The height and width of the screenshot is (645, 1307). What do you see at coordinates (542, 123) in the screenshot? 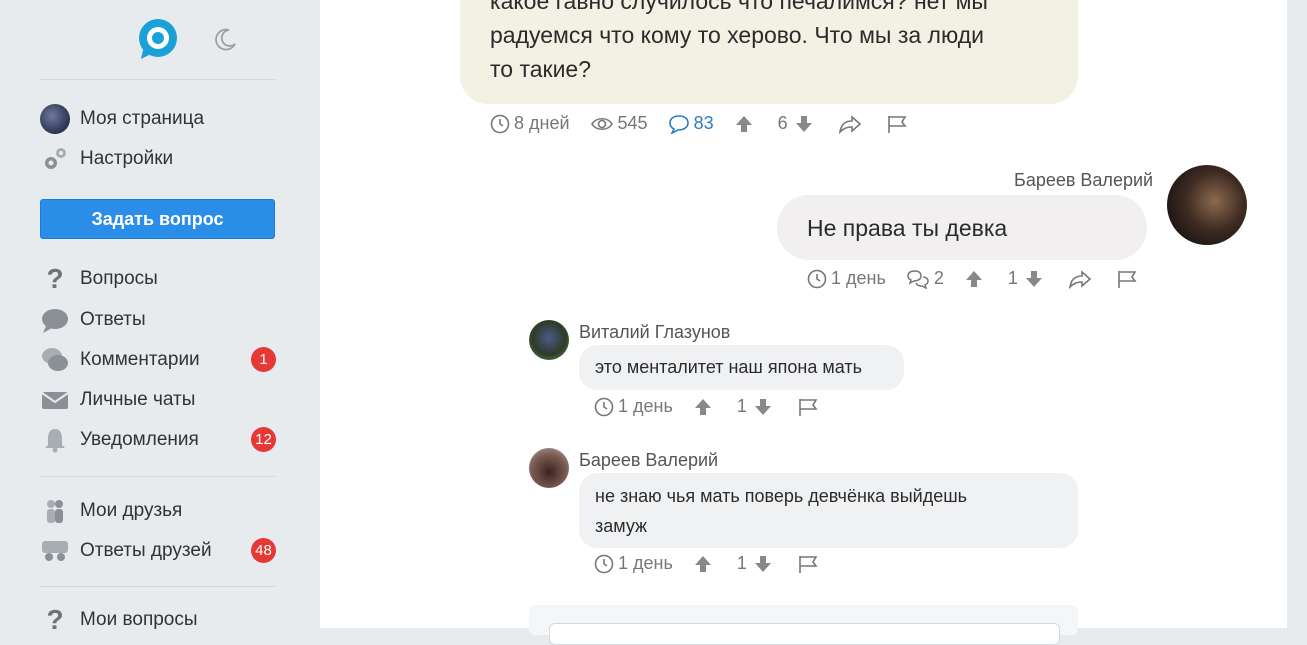
I see `post-time-text: 8 дней` at bounding box center [542, 123].